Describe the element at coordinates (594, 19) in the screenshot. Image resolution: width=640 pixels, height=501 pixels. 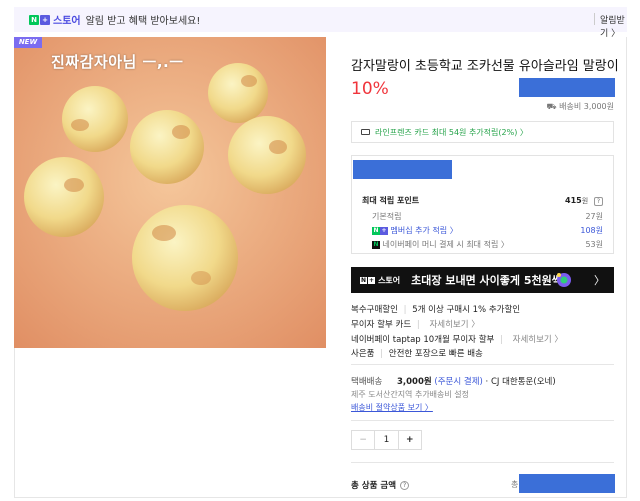
I see `banner-divider` at that location.